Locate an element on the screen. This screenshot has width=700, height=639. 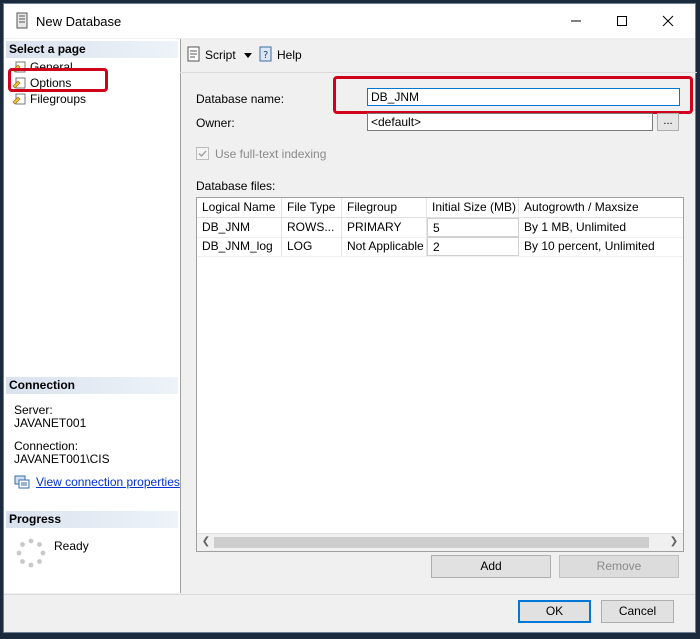
progress-header: Progress is located at coordinates (92, 519).